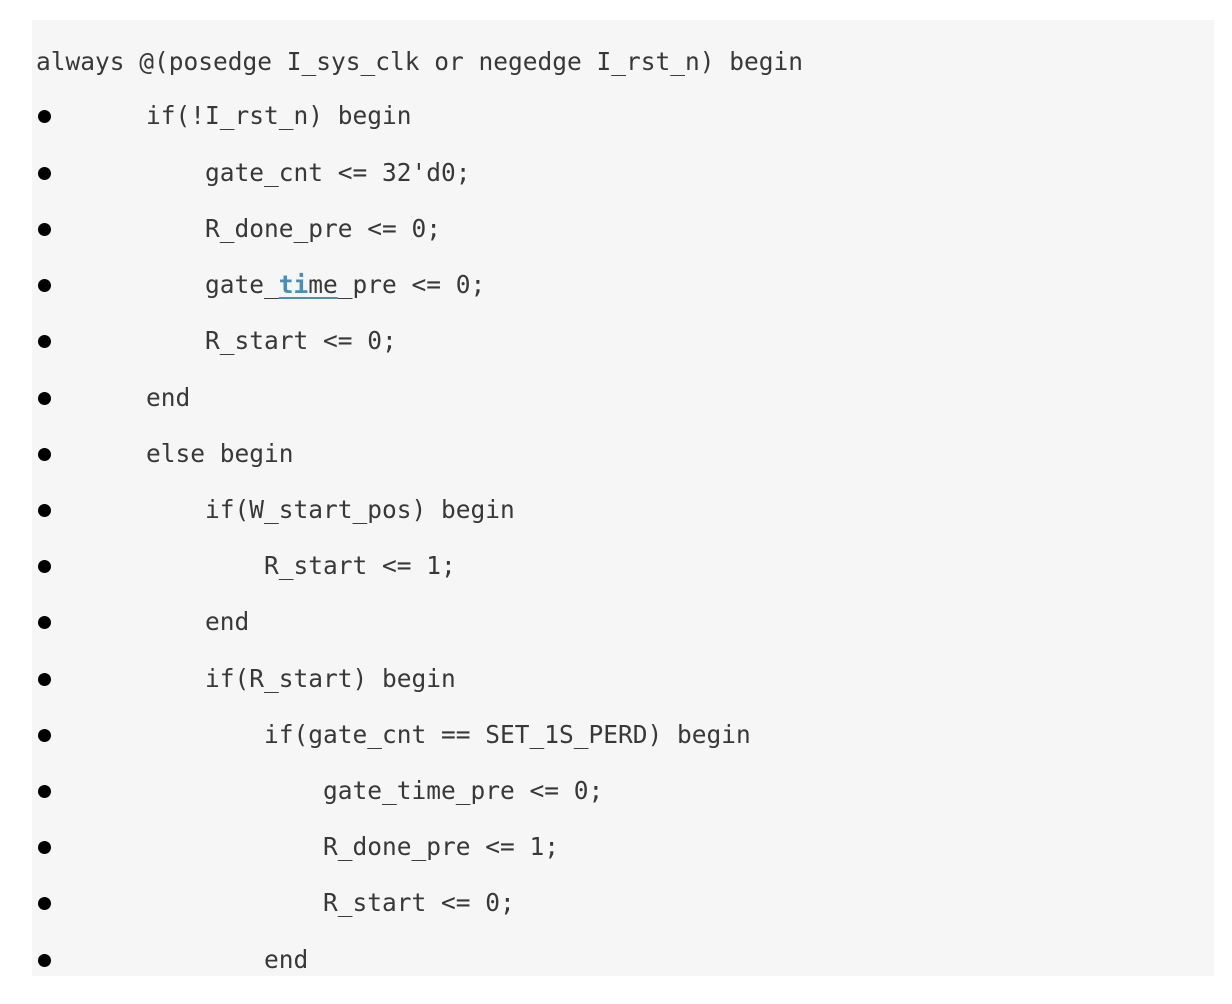 The image size is (1232, 1004). What do you see at coordinates (507, 734) in the screenshot?
I see `code-line-text: if(gate_cnt == SET_1S_PERD) begin` at bounding box center [507, 734].